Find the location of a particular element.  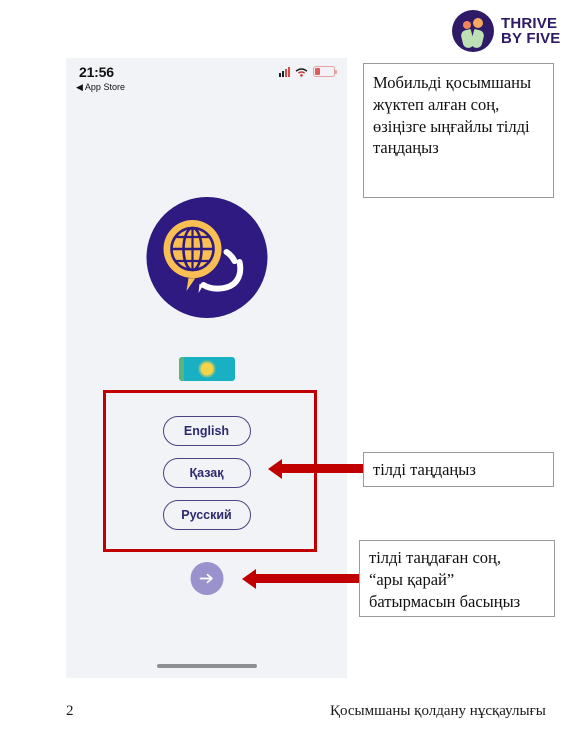

annotation-press-next-line-1: тілді таңдаған соң, is located at coordinates (435, 557).